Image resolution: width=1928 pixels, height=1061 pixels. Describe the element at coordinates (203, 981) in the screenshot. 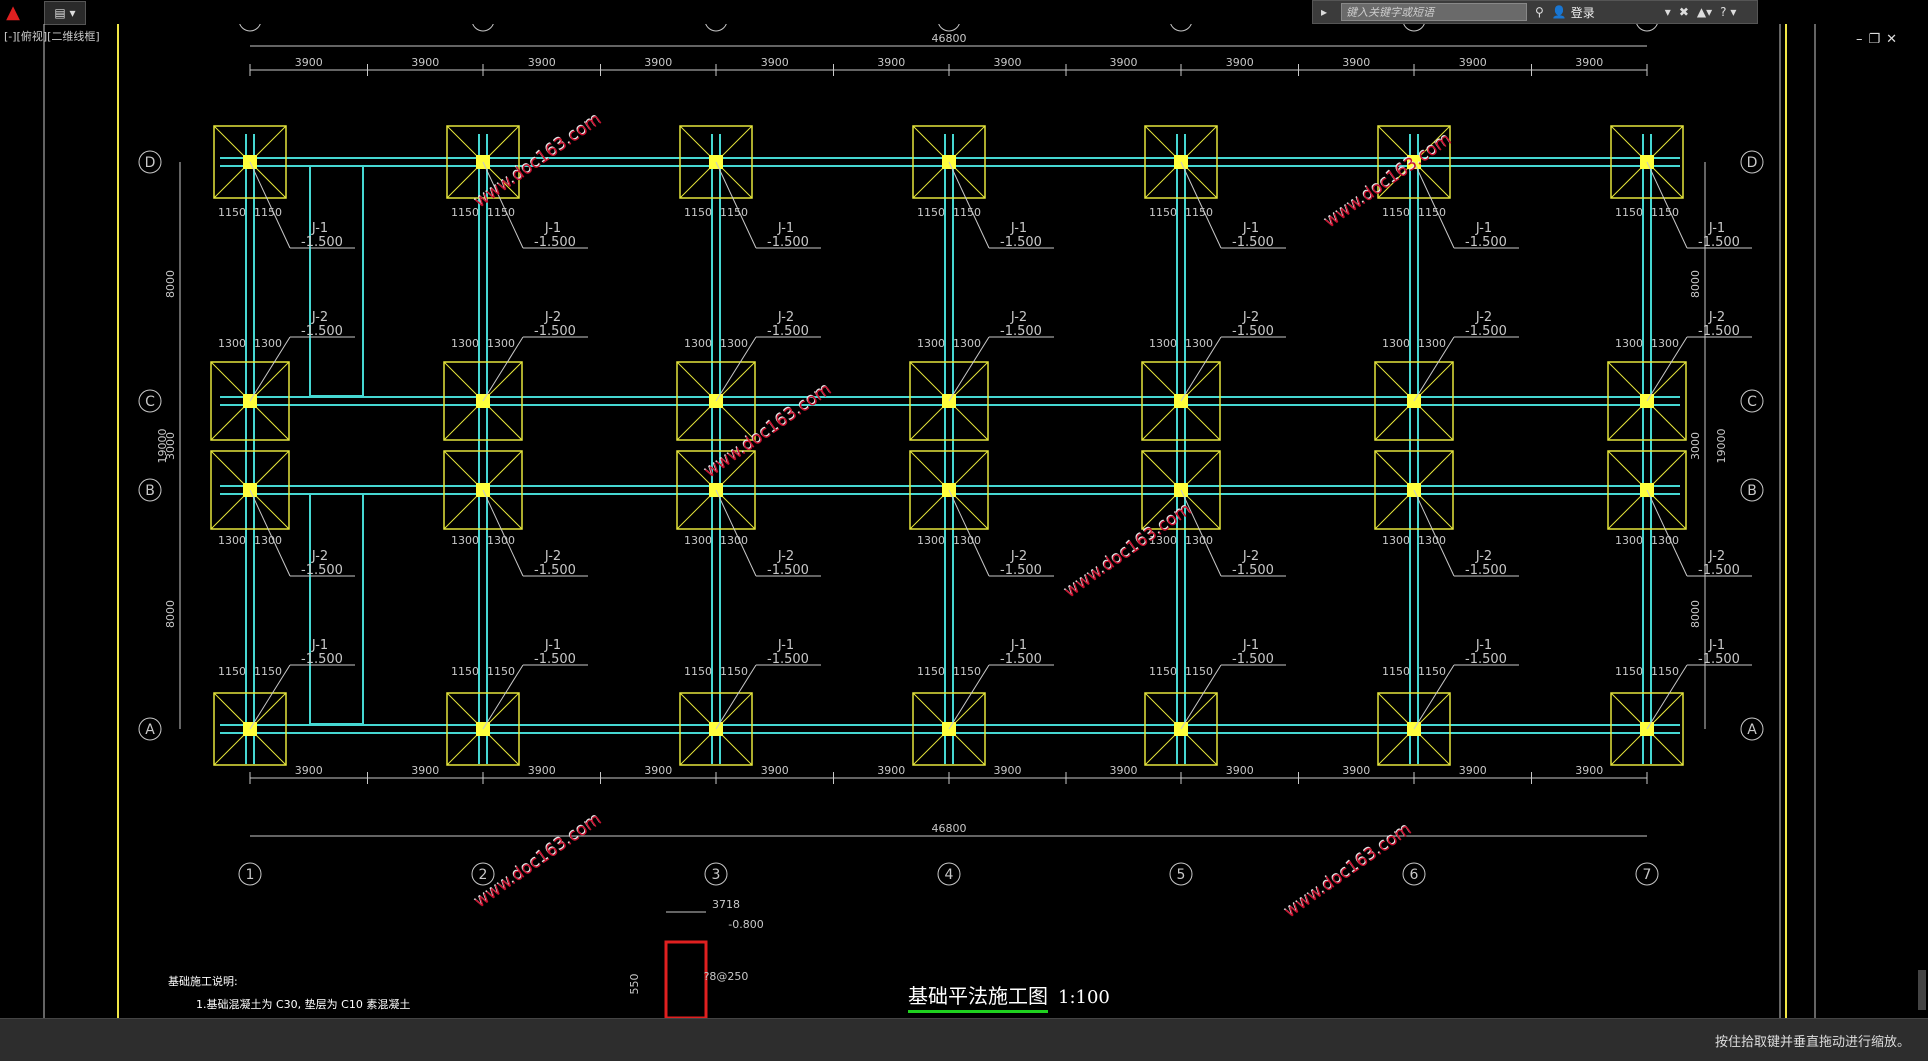

I see `notes-title: 基础施工说明:` at that location.